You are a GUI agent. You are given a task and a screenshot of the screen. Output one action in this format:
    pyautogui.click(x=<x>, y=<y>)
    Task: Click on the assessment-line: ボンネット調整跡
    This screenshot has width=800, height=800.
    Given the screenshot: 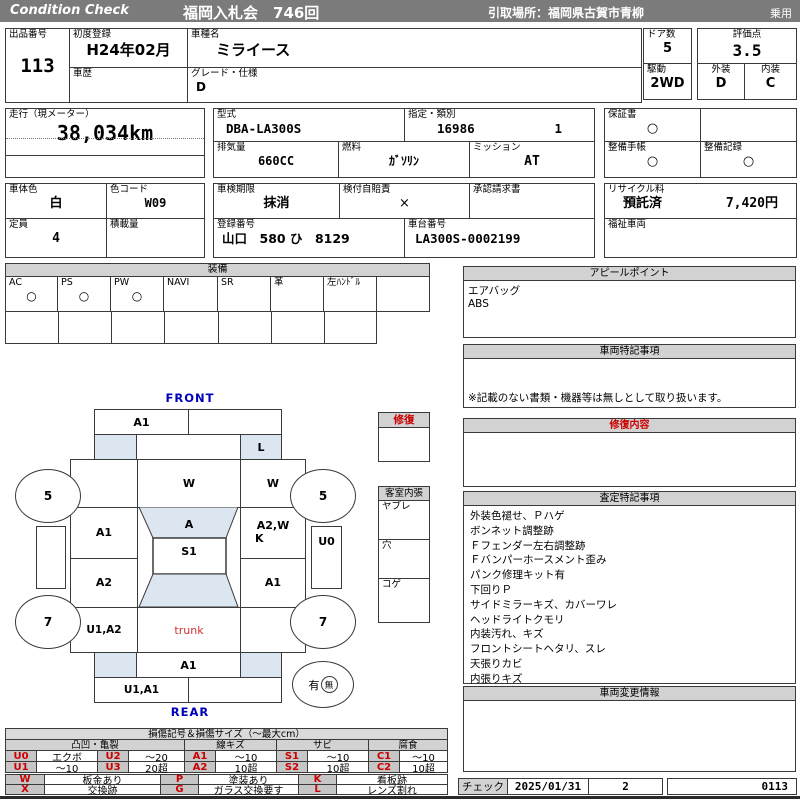 What is the action you would take?
    pyautogui.click(x=512, y=530)
    